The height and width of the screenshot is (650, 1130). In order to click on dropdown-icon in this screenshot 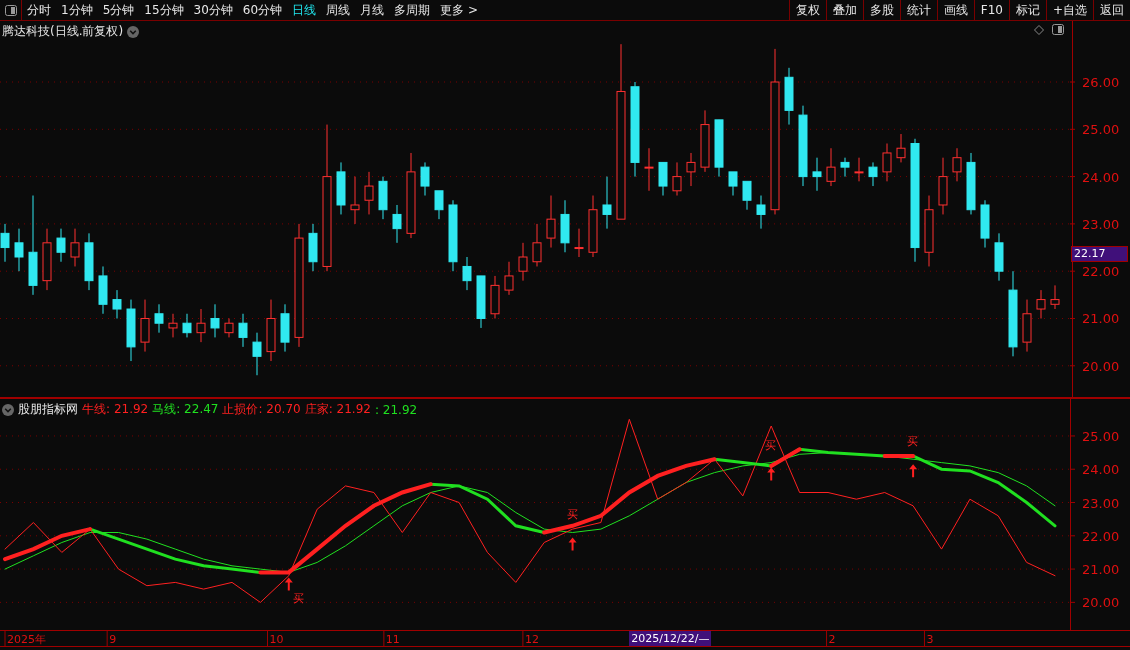, I will do `click(133, 31)`.